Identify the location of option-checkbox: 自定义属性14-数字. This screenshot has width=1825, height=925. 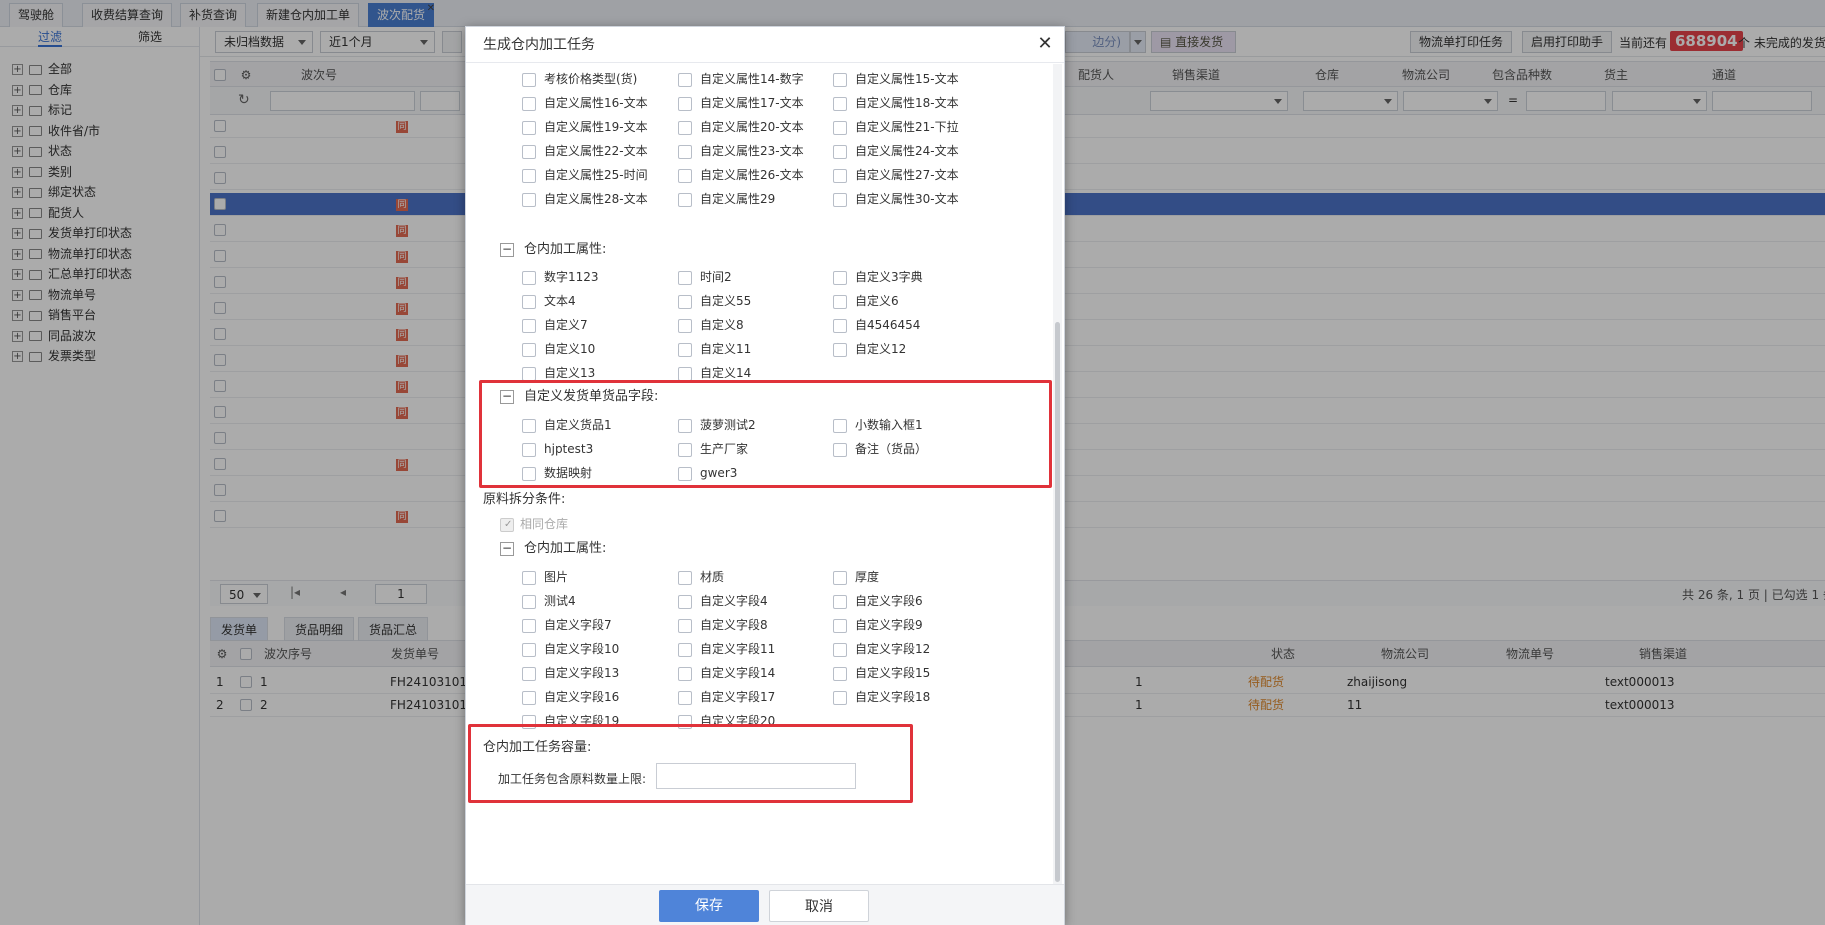
(741, 79).